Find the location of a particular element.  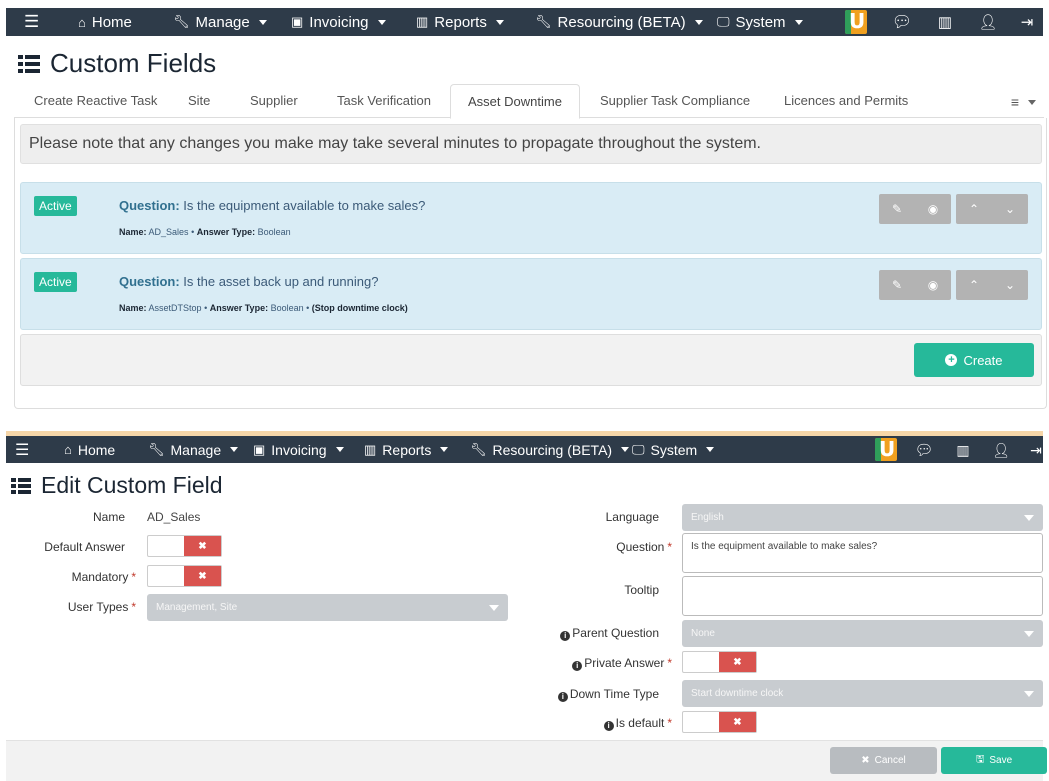

tab-site: Site is located at coordinates (199, 101).